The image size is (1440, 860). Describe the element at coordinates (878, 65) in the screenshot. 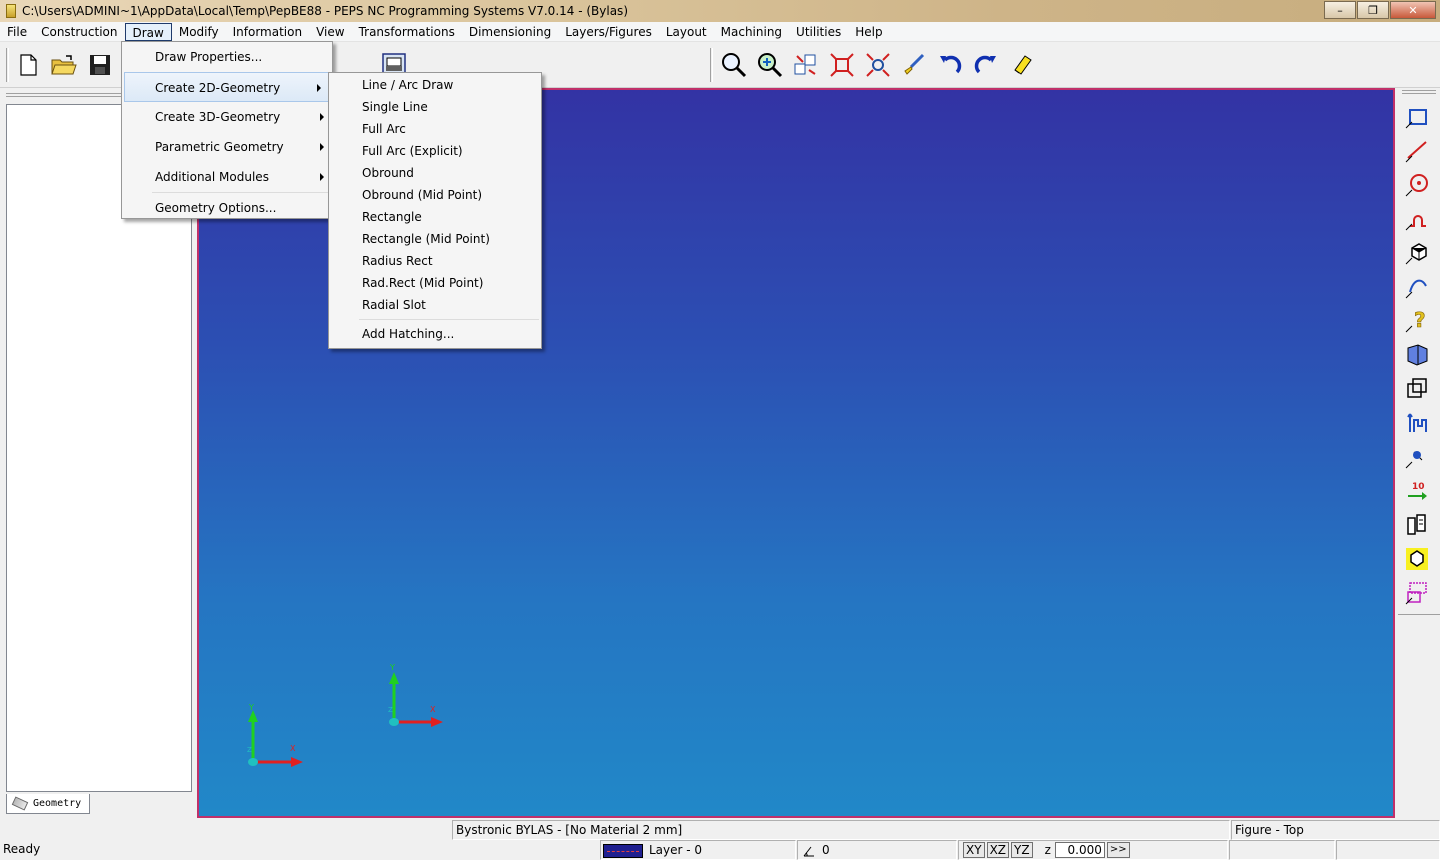

I see `zoom-extents-icon` at that location.